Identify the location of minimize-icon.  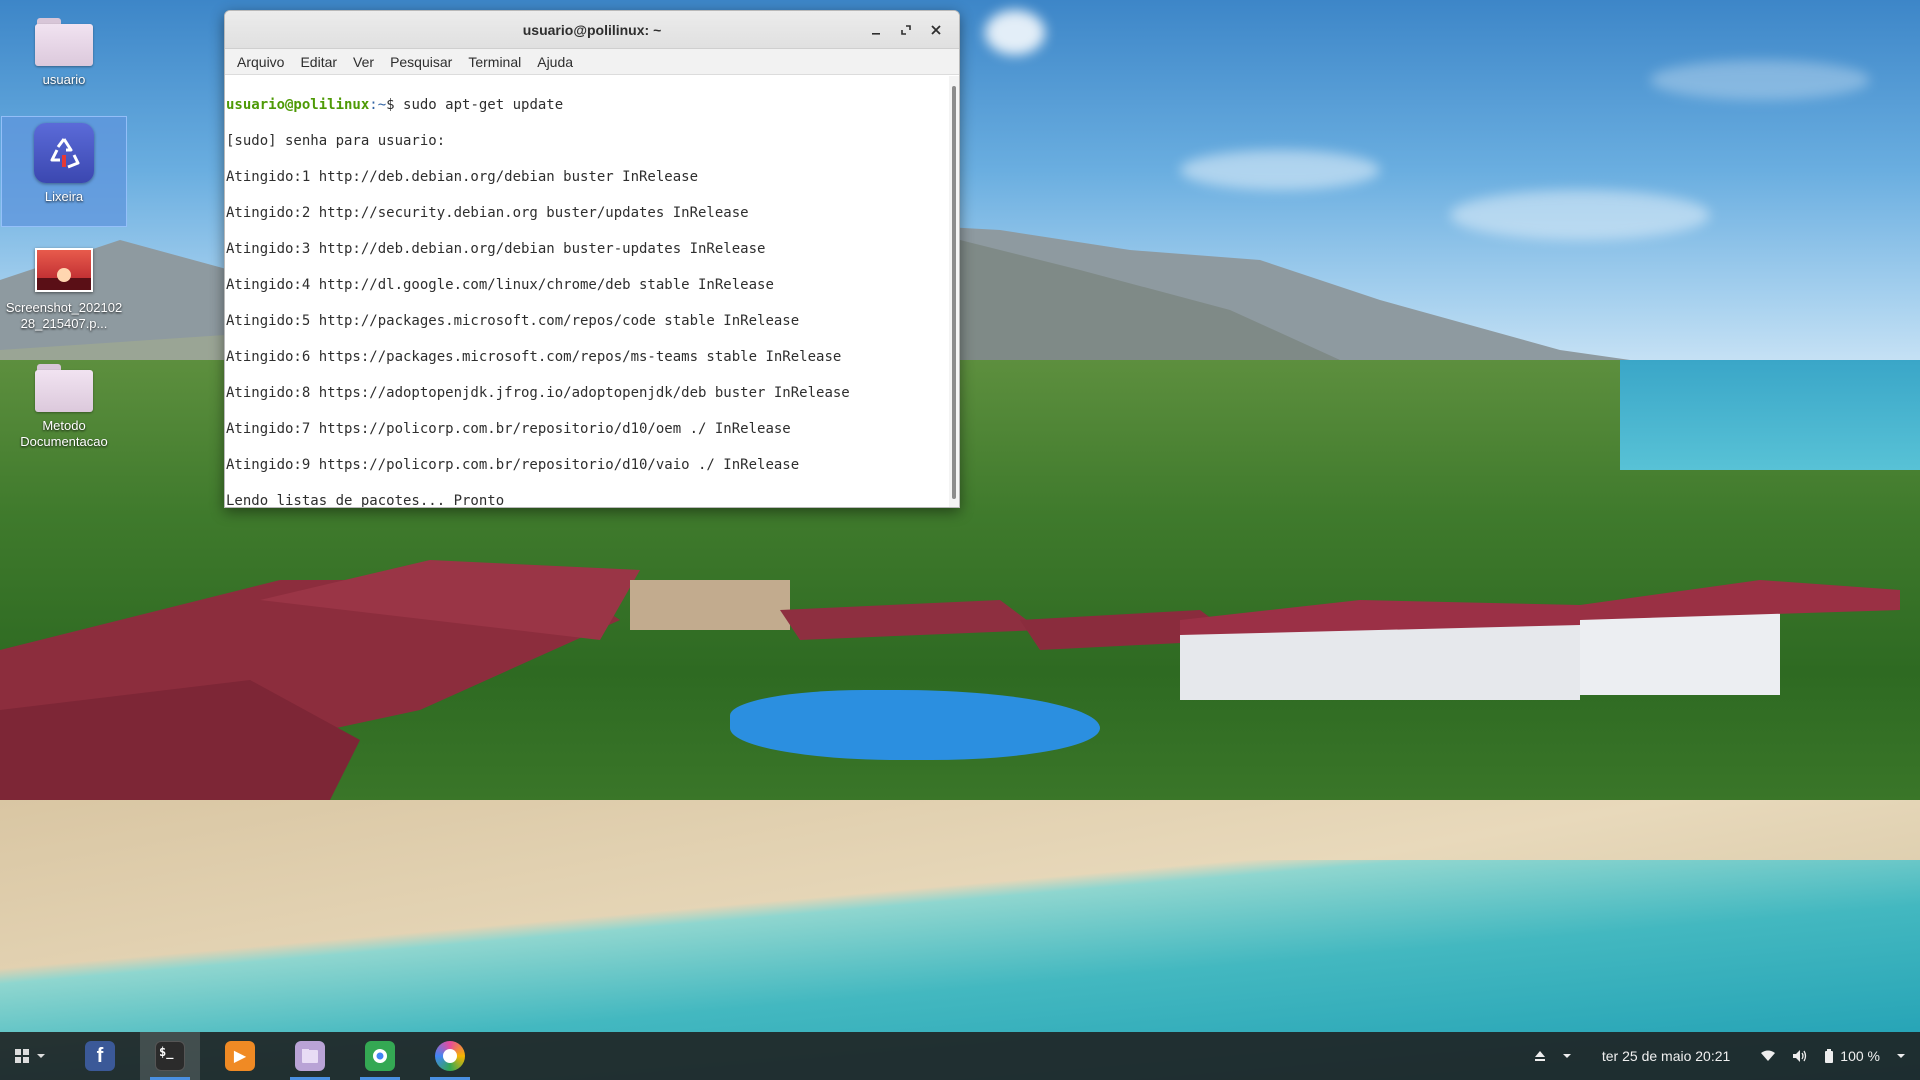
(876, 34).